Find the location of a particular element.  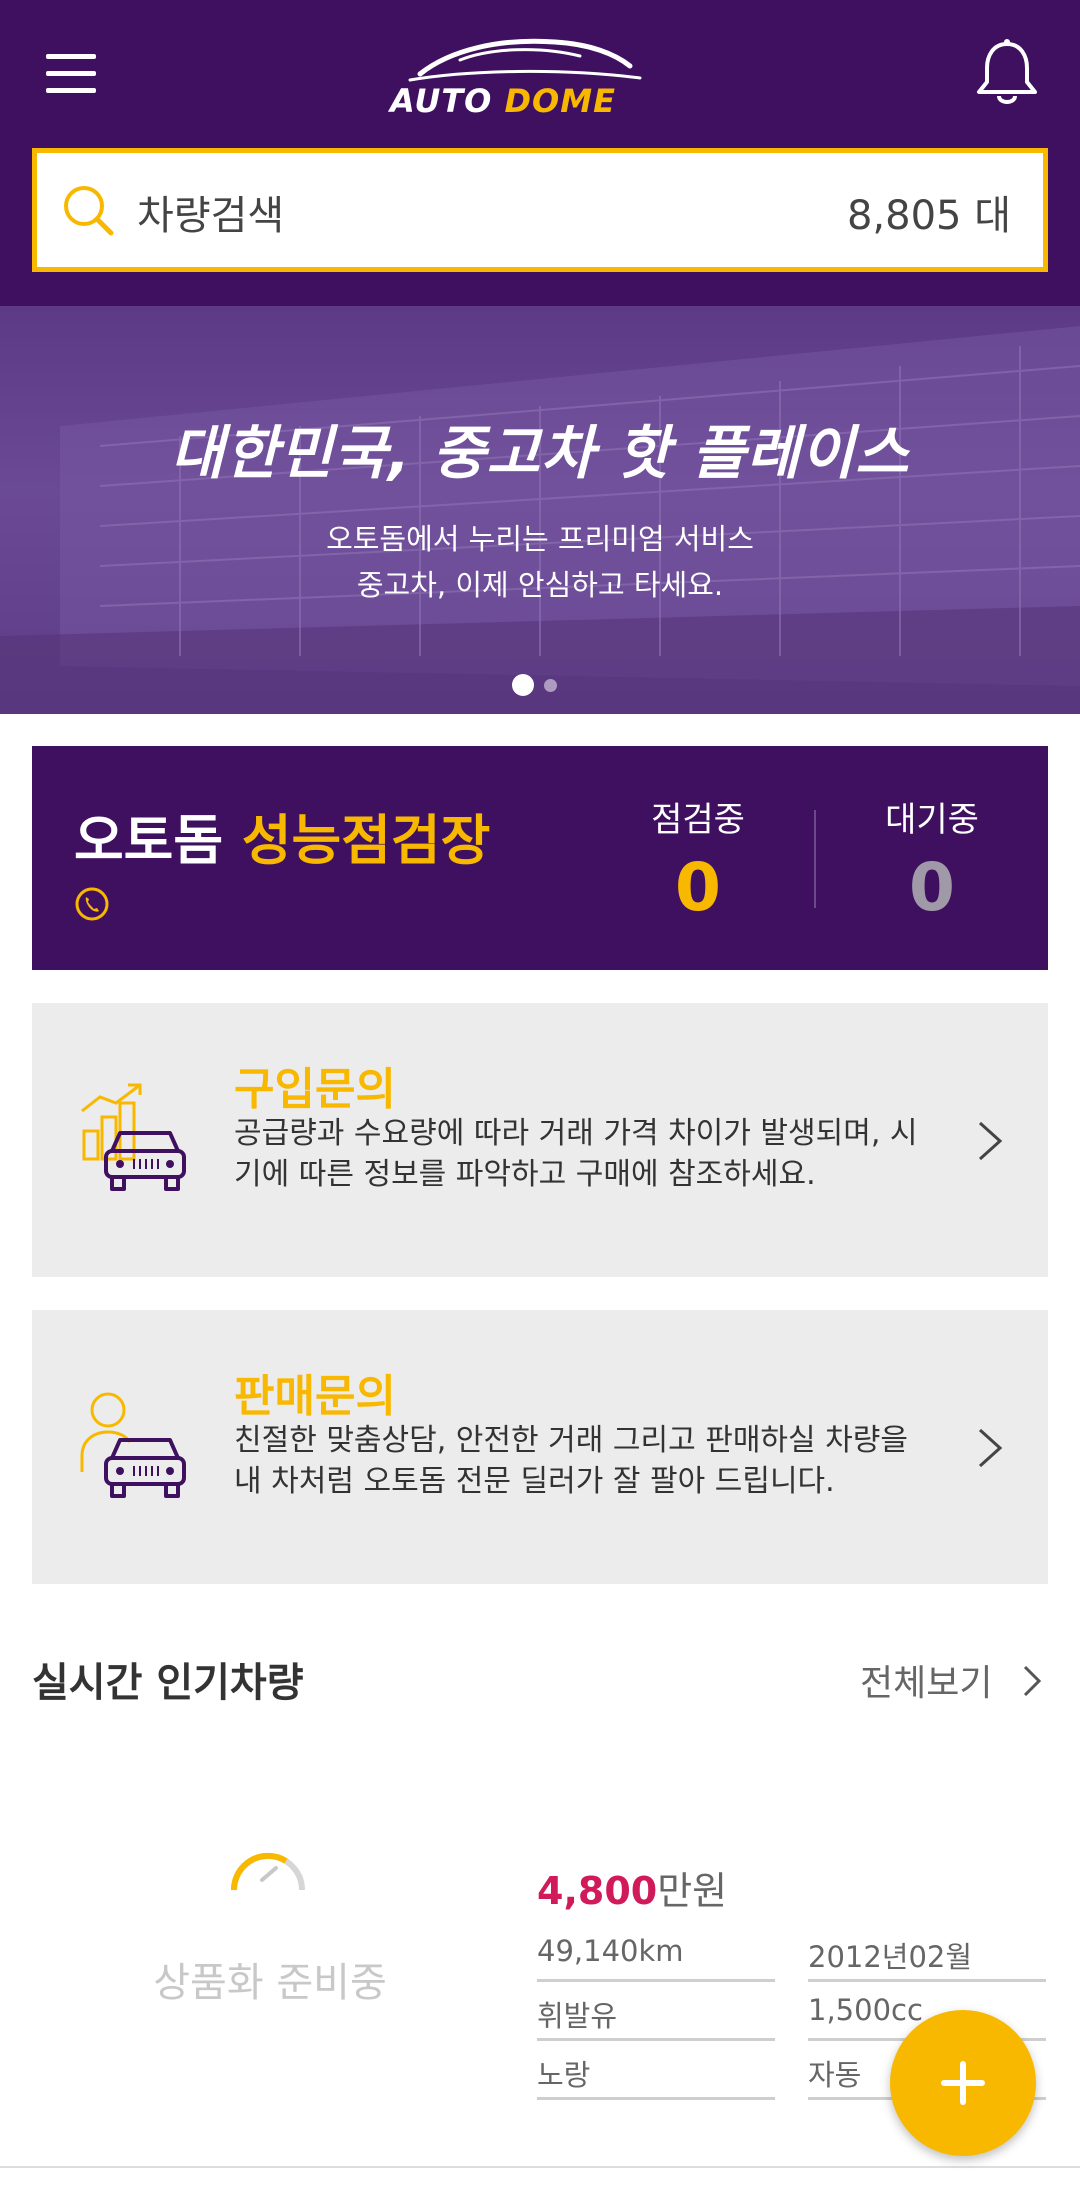

car-price: 4,800만원 is located at coordinates (632, 1887).